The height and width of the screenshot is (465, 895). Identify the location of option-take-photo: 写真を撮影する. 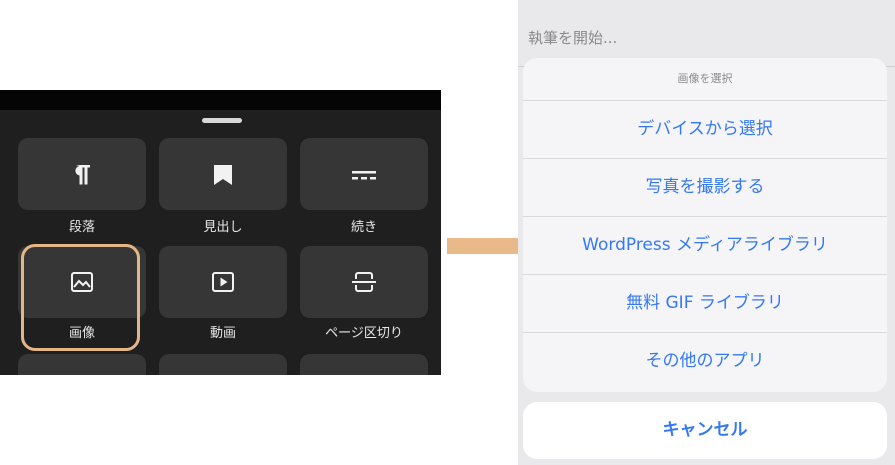
(705, 188).